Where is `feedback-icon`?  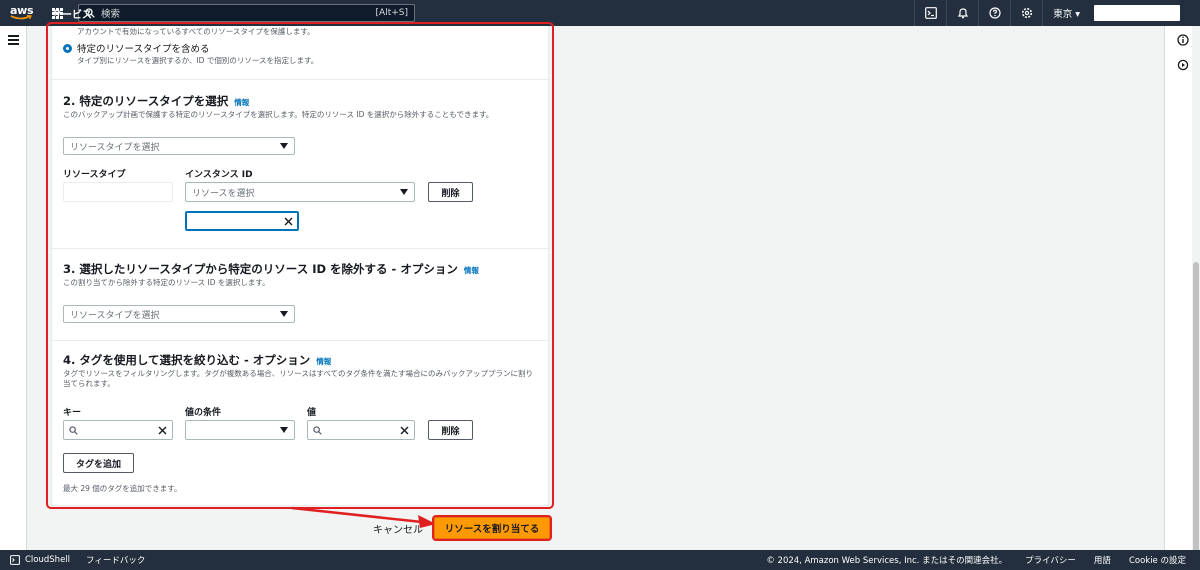
feedback-icon is located at coordinates (1183, 65).